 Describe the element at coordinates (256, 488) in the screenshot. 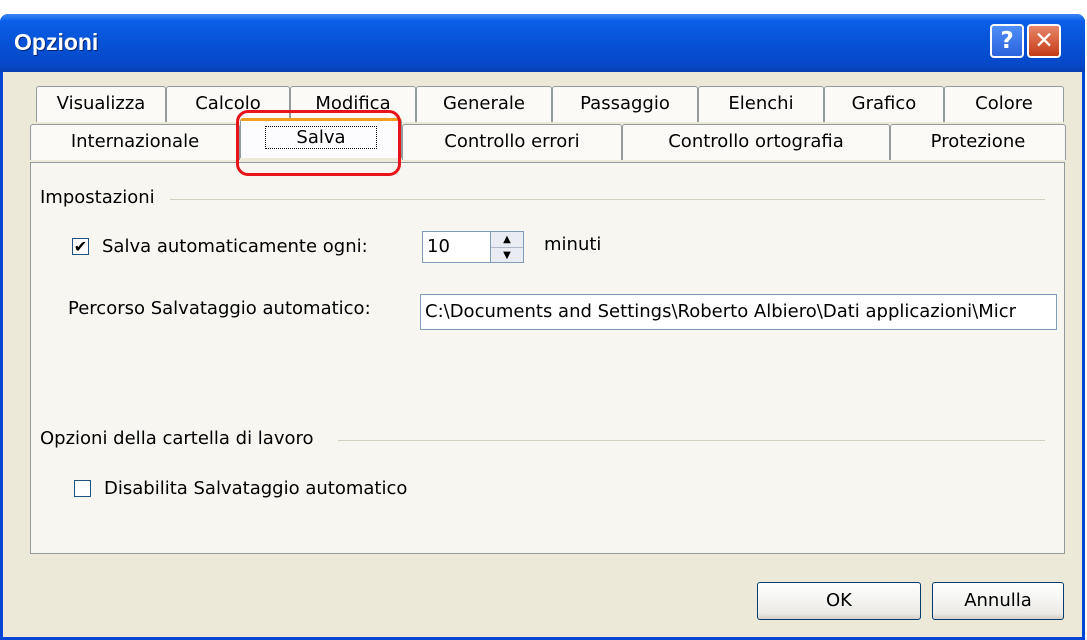

I see `disable-autosave-label: Disabilita Salvataggio automatico` at that location.